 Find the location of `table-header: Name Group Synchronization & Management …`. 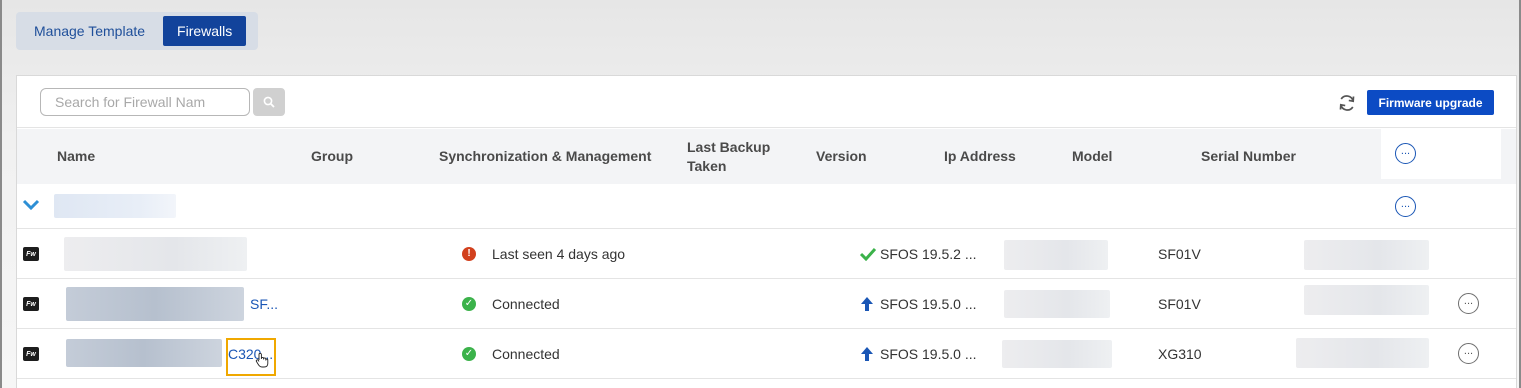

table-header: Name Group Synchronization & Management … is located at coordinates (766, 156).